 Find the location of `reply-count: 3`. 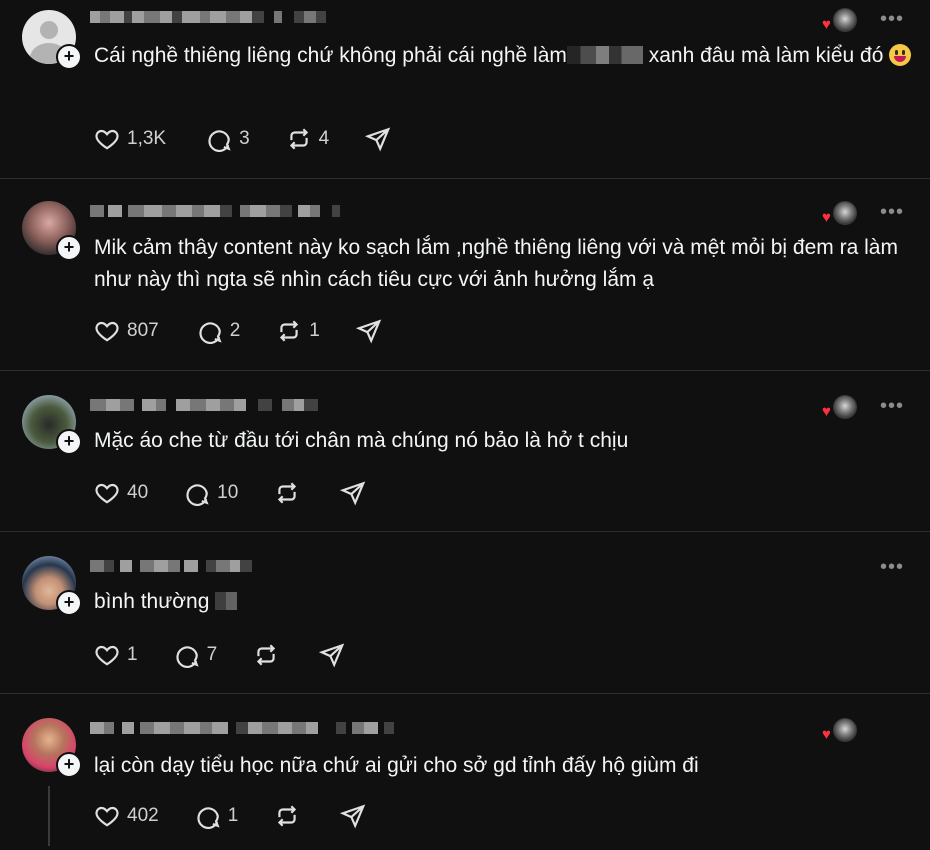

reply-count: 3 is located at coordinates (244, 138).